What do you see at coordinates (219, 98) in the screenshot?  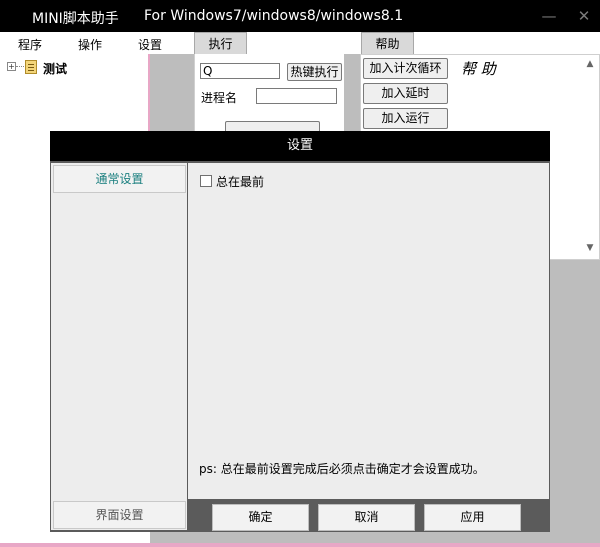 I see `process-name-label: 进程名` at bounding box center [219, 98].